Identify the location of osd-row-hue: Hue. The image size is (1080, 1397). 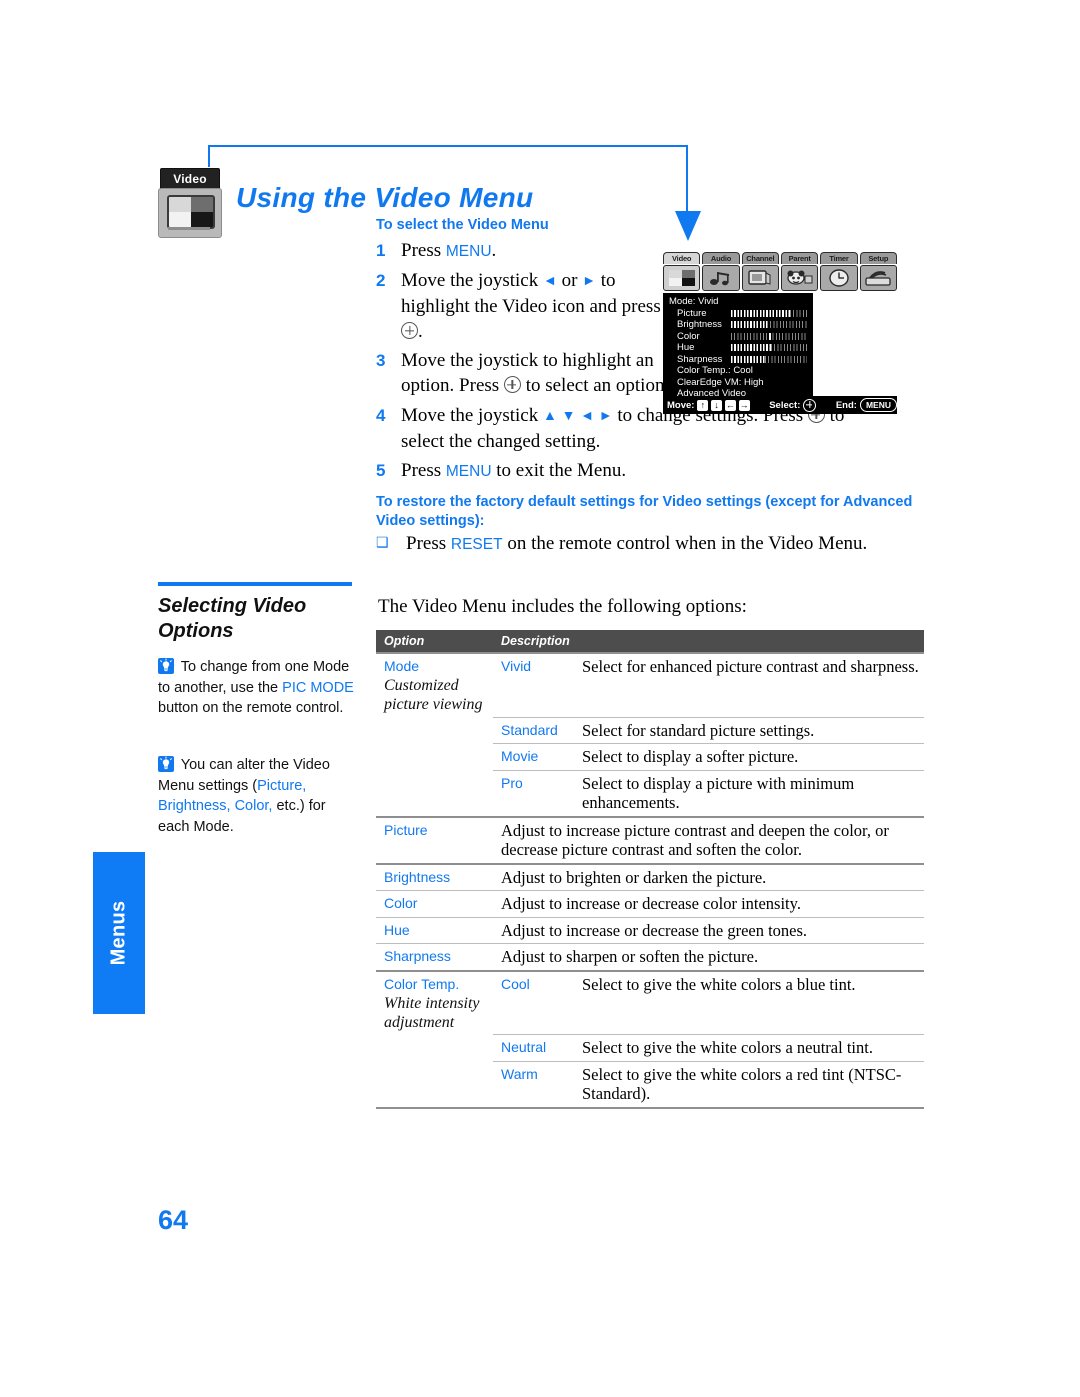
(739, 348).